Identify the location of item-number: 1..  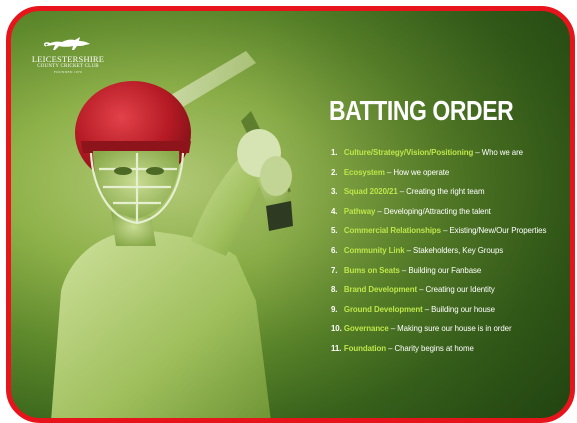
(334, 152).